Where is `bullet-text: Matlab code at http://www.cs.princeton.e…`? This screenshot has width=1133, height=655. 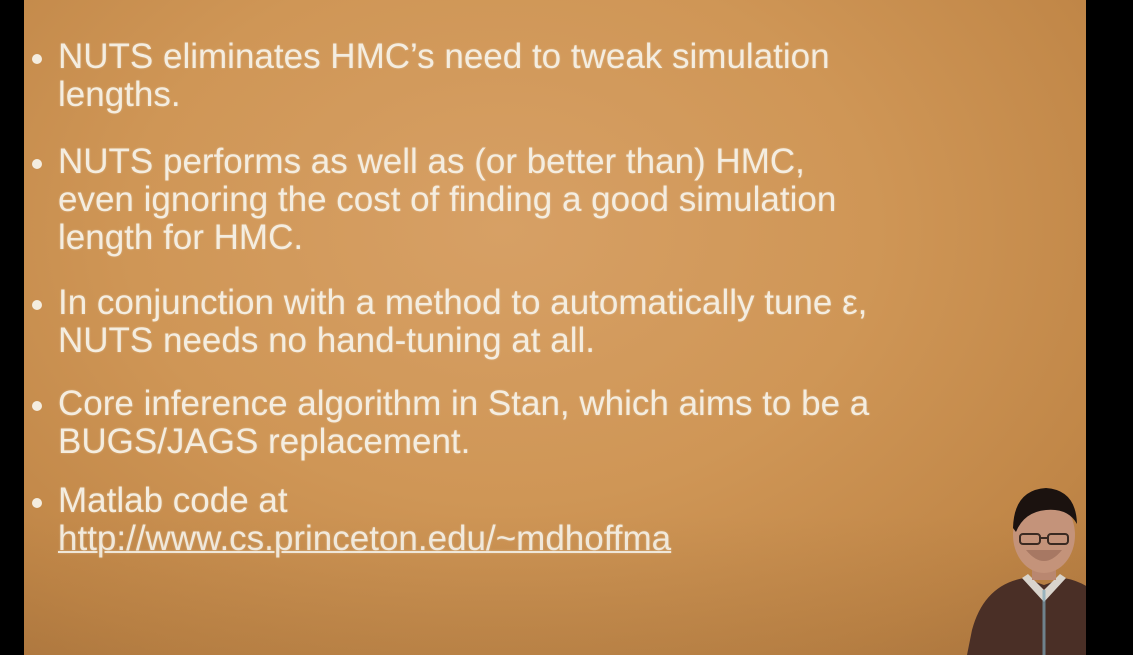
bullet-text: Matlab code at http://www.cs.princeton.e… is located at coordinates (364, 520).